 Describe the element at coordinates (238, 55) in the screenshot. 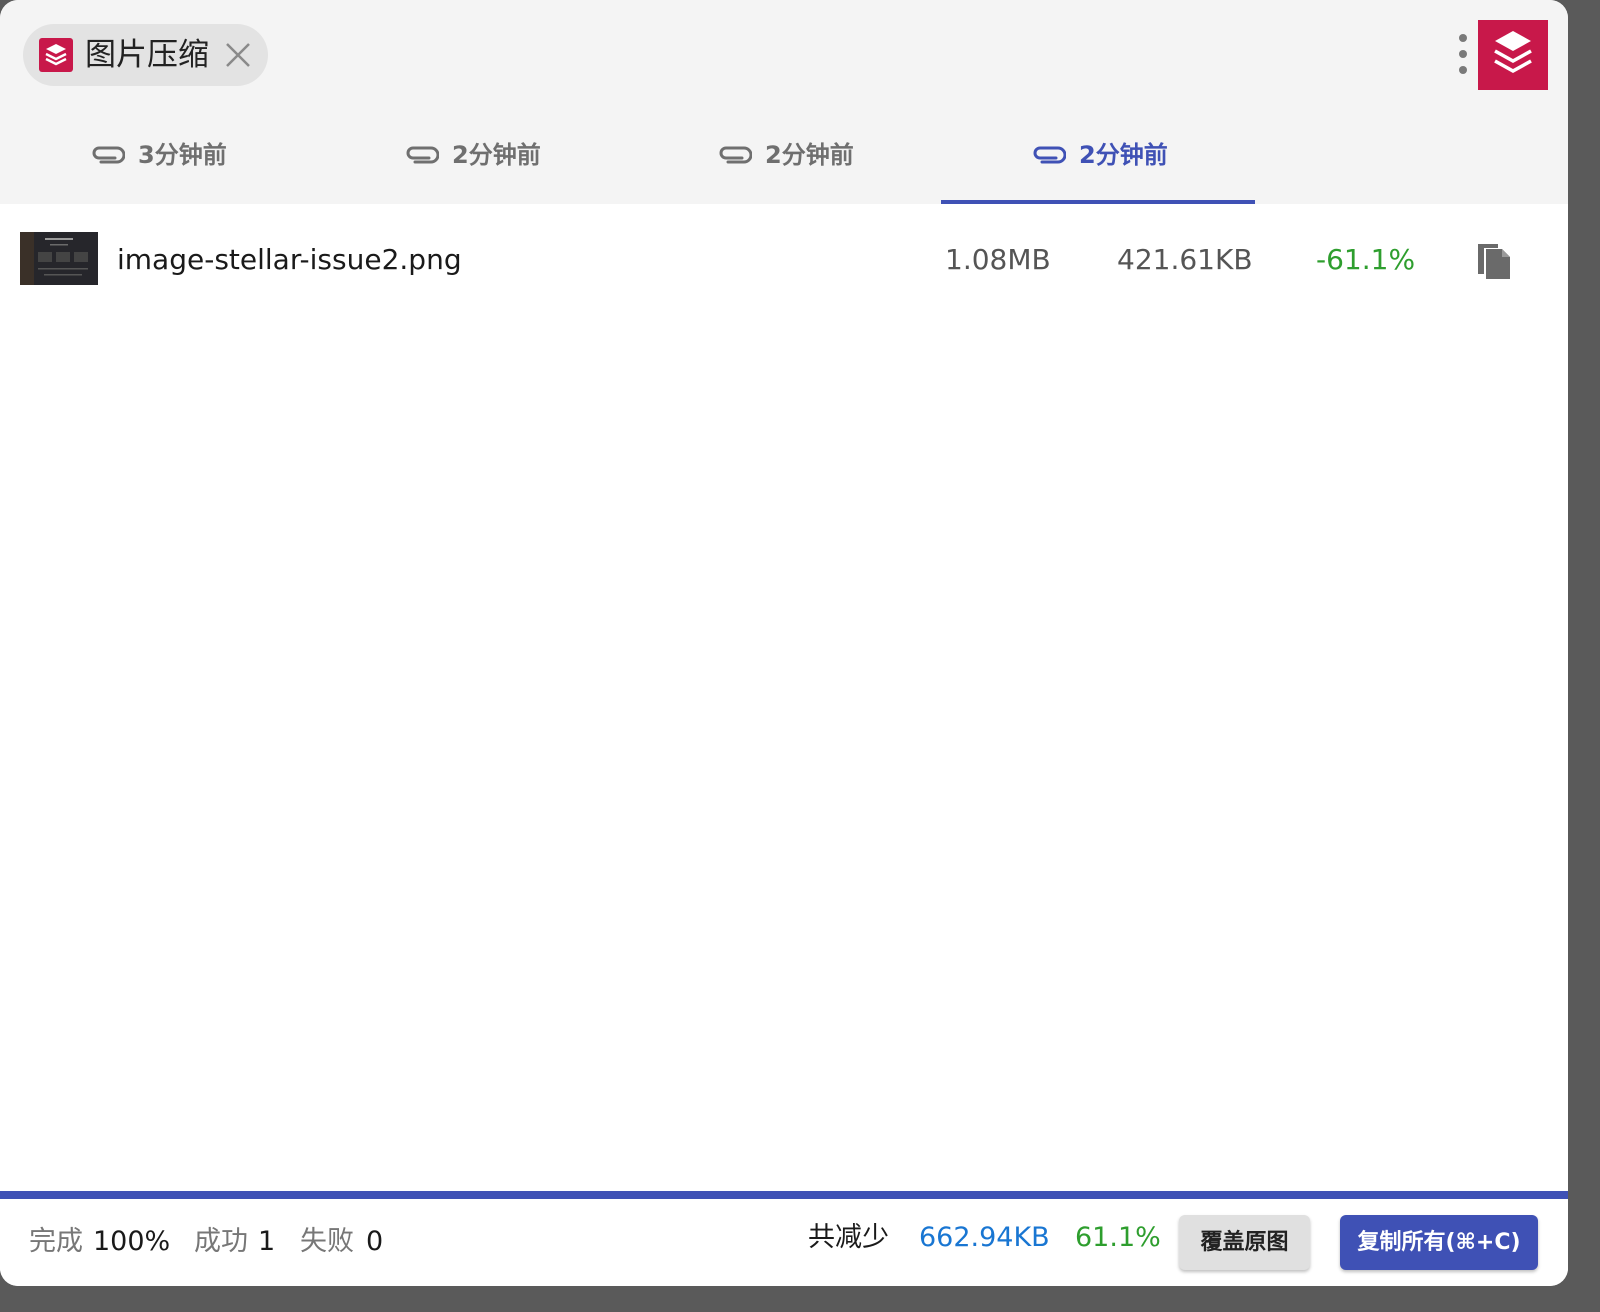

I see `close-icon` at that location.